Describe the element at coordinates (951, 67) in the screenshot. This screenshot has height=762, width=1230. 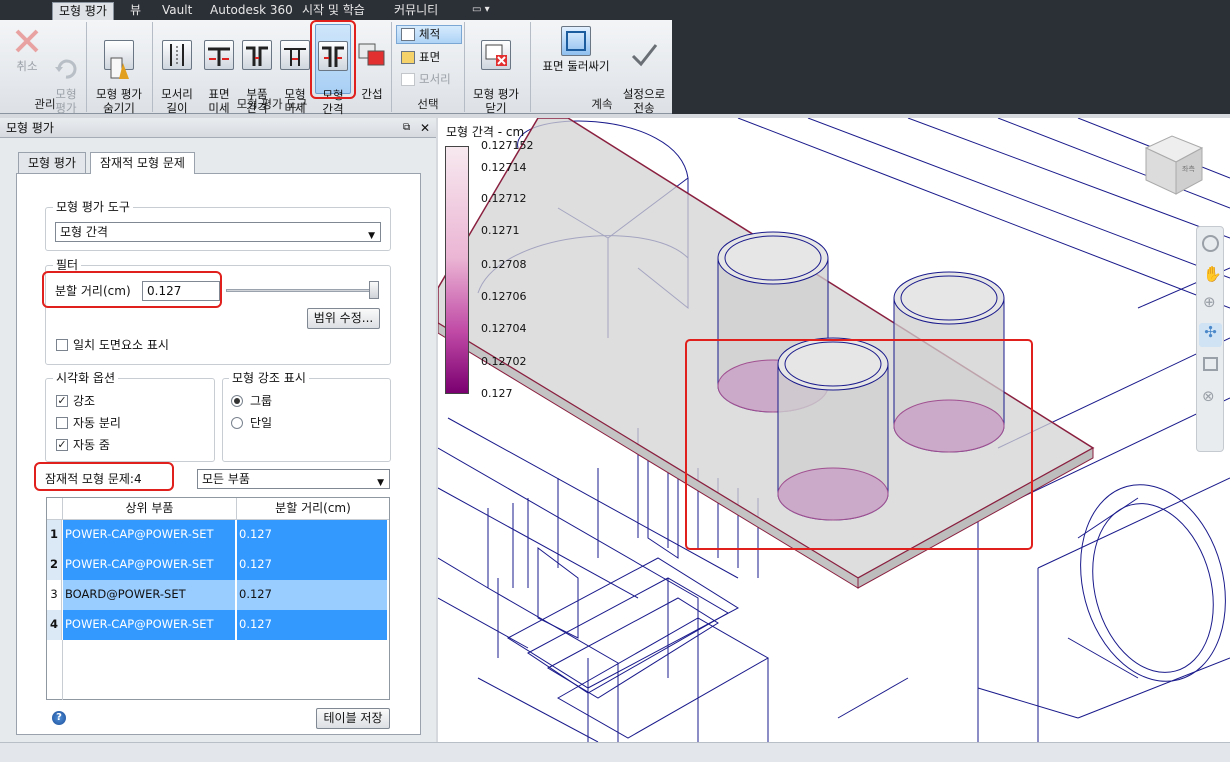
I see `ribbon-empty-area` at that location.